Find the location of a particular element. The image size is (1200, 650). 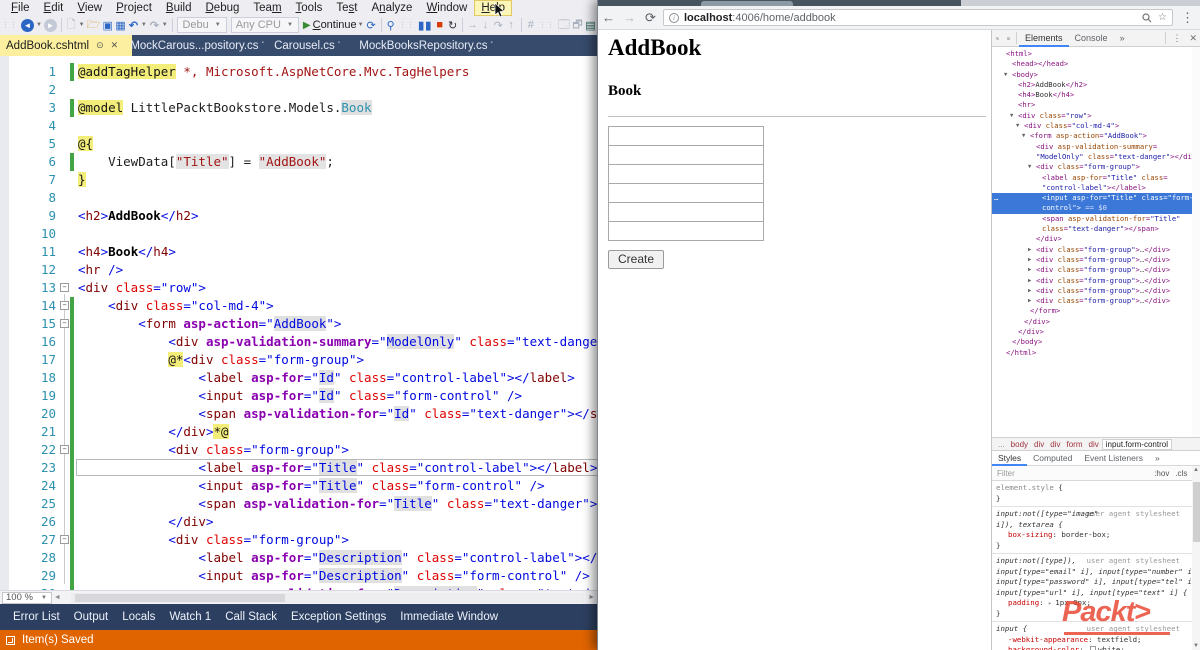

dom-tree-row: ▼ <div class="col-md-4"> is located at coordinates (1092, 126).